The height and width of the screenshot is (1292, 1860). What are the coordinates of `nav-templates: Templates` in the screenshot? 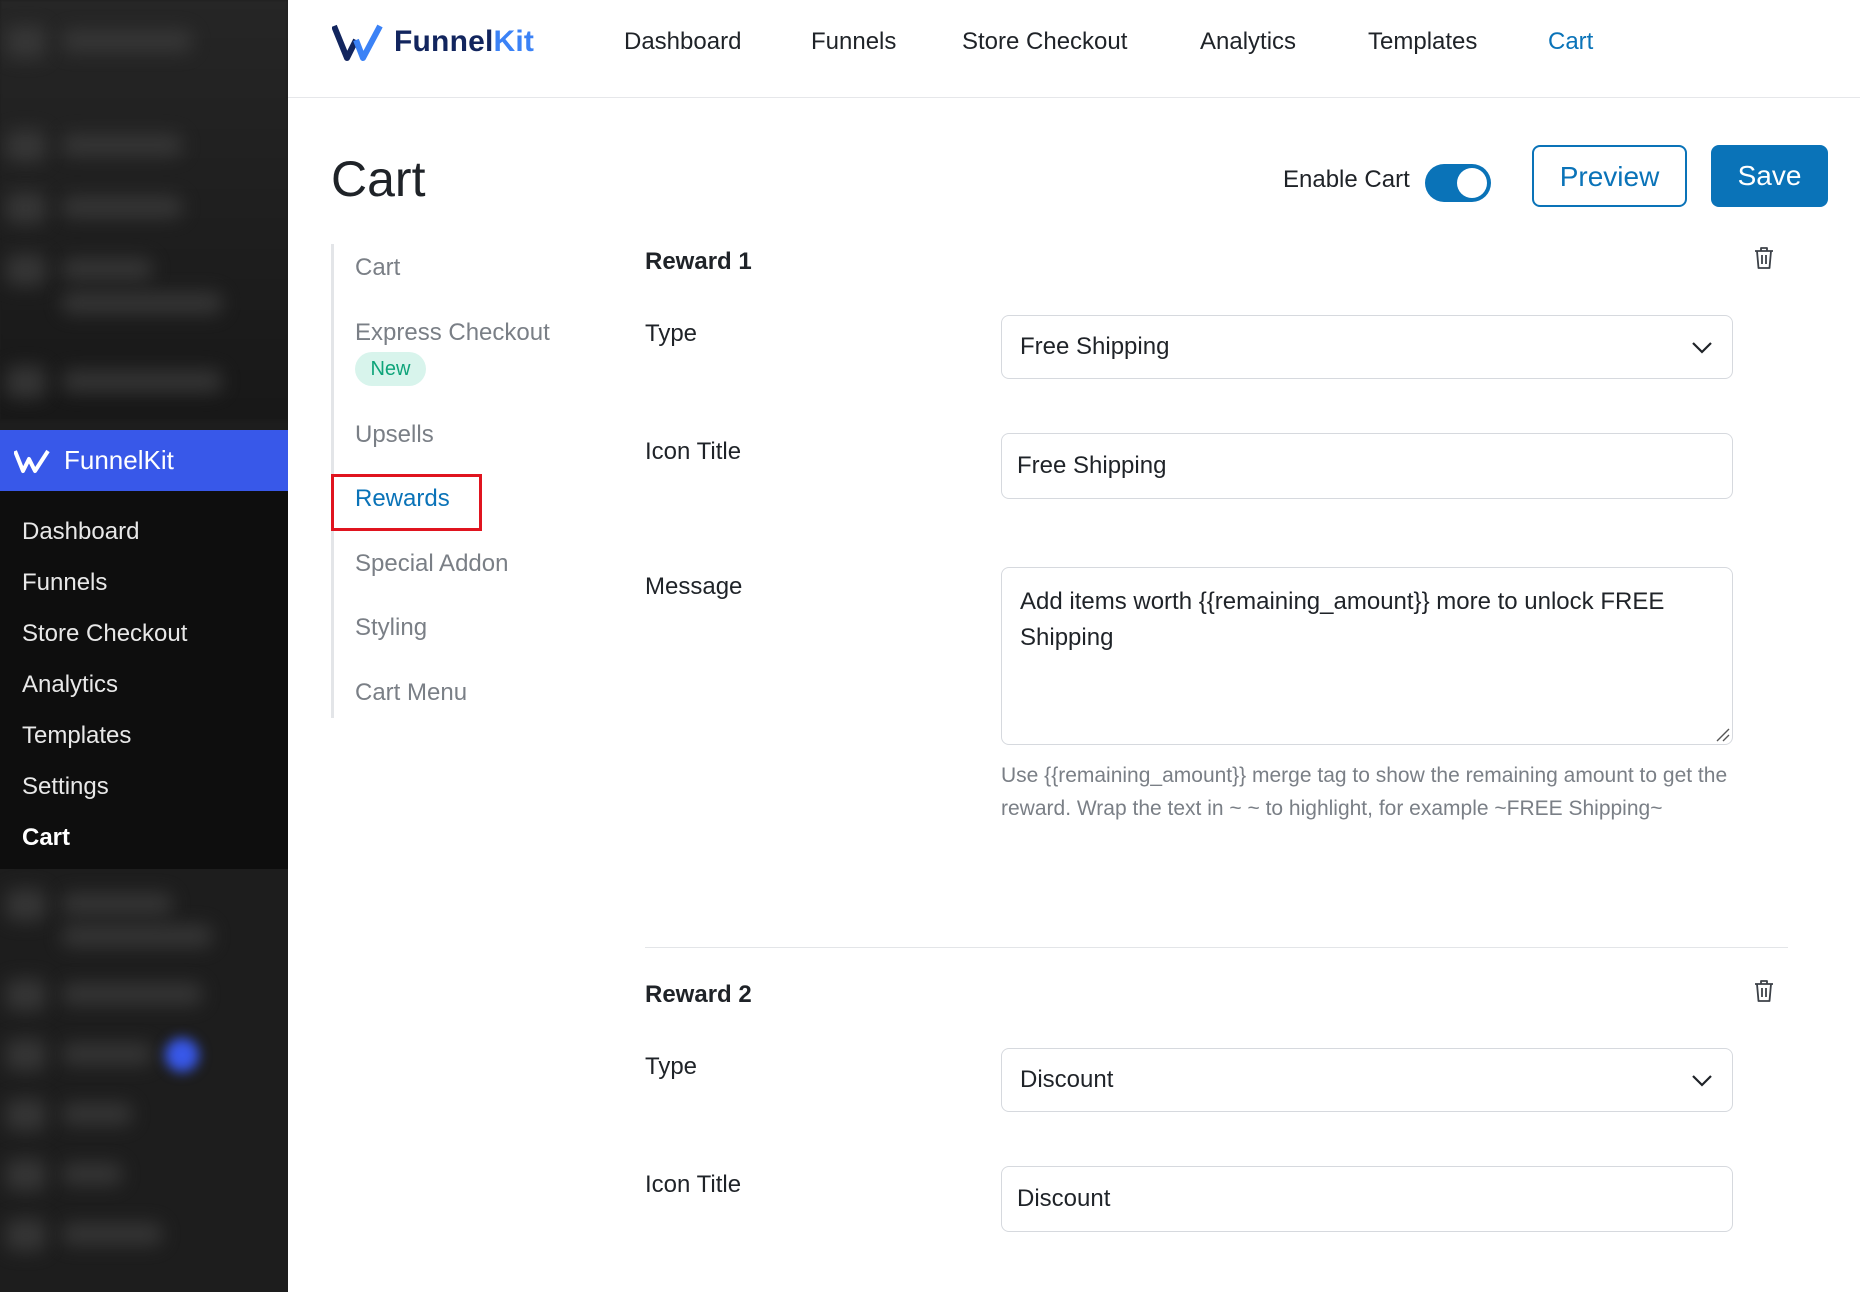 It's located at (1422, 42).